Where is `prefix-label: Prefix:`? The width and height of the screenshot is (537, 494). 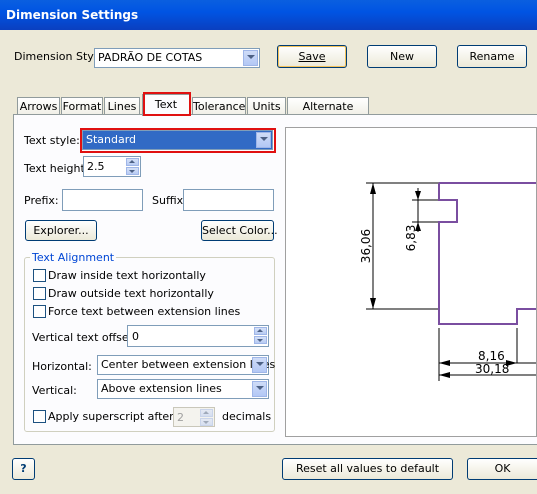 prefix-label: Prefix: is located at coordinates (41, 200).